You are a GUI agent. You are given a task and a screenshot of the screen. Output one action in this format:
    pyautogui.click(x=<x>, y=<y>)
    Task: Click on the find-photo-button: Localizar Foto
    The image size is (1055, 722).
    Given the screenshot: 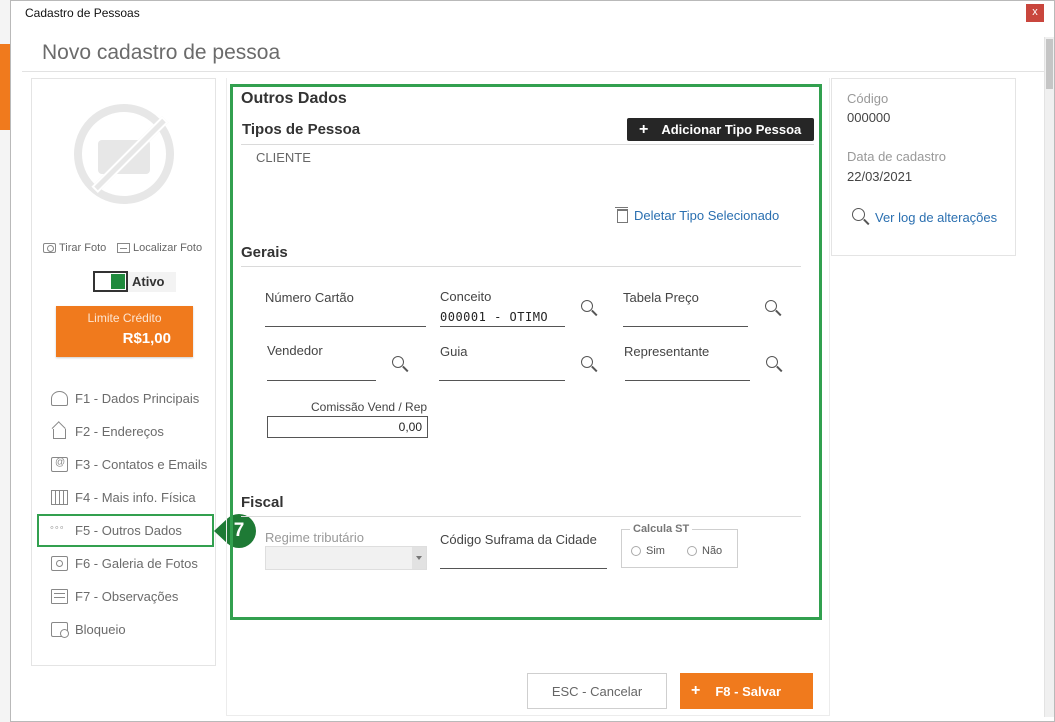 What is the action you would take?
    pyautogui.click(x=159, y=248)
    